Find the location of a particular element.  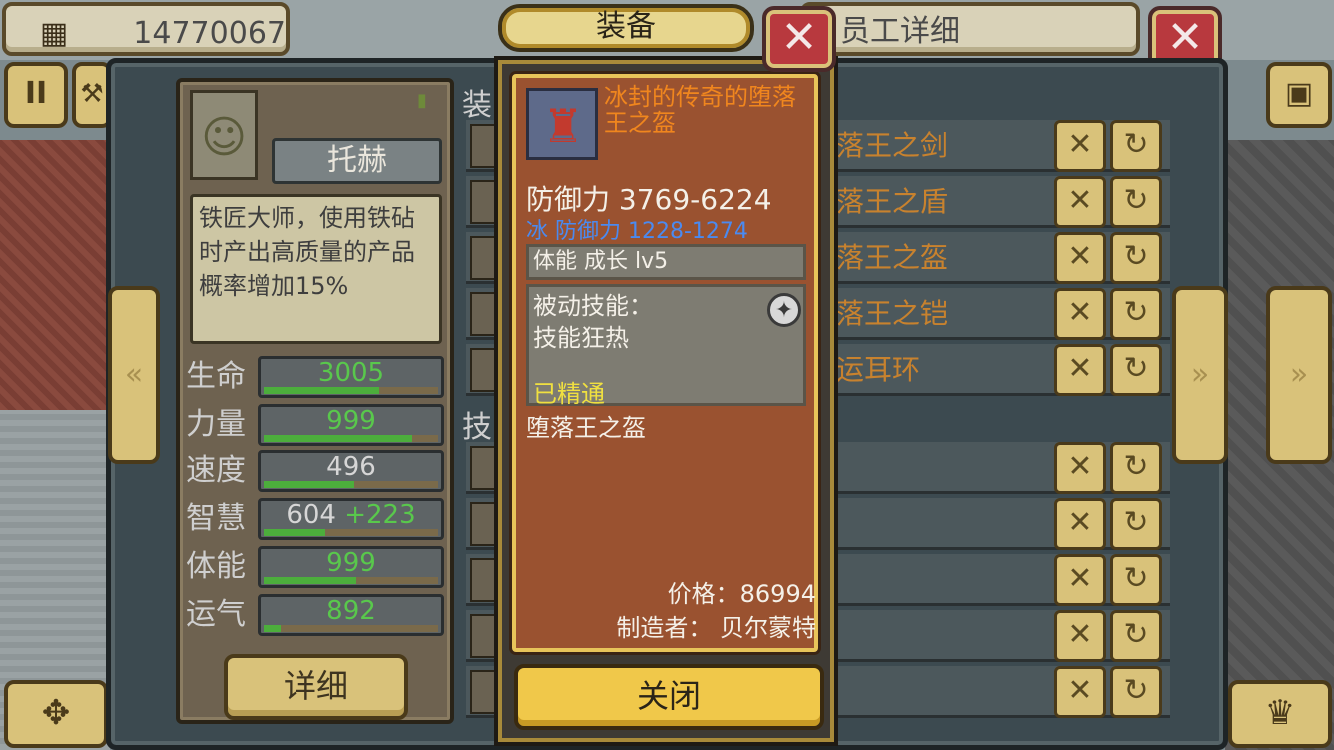

stat-value: 999 is located at coordinates (351, 563).